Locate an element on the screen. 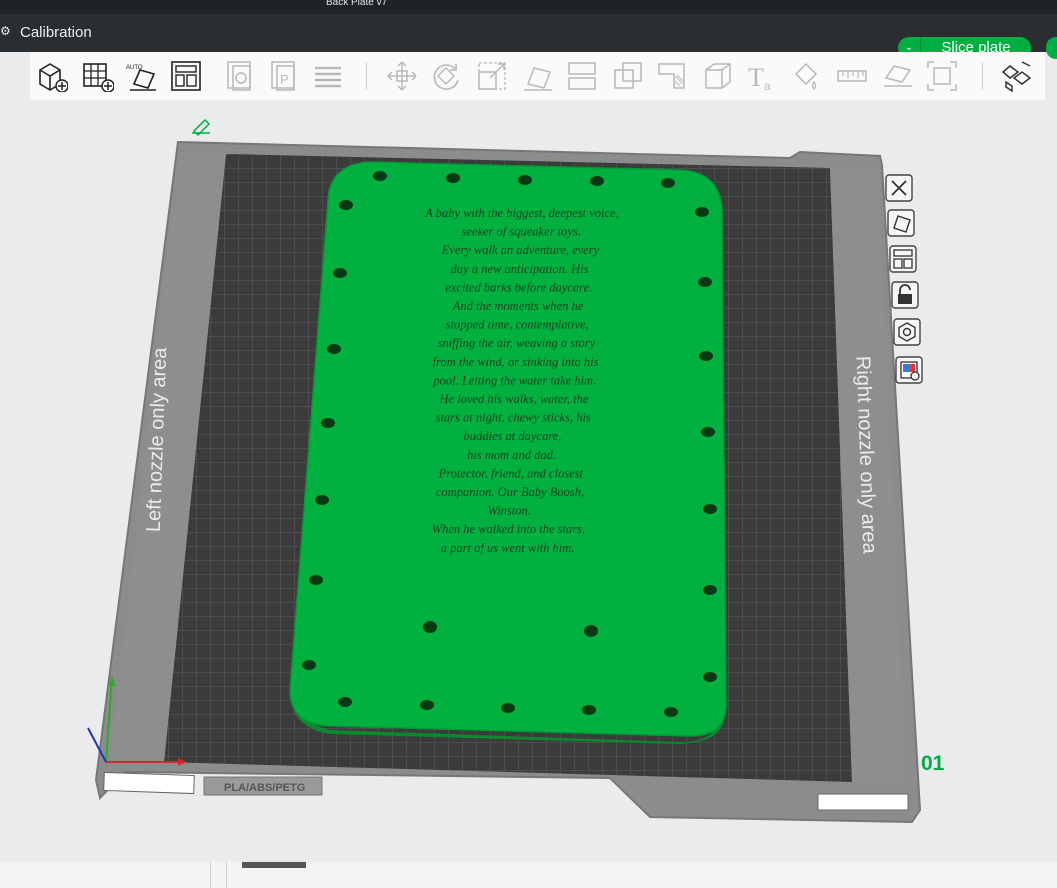  engraved-text-line: sniffing the air, weaving a story is located at coordinates (517, 343).